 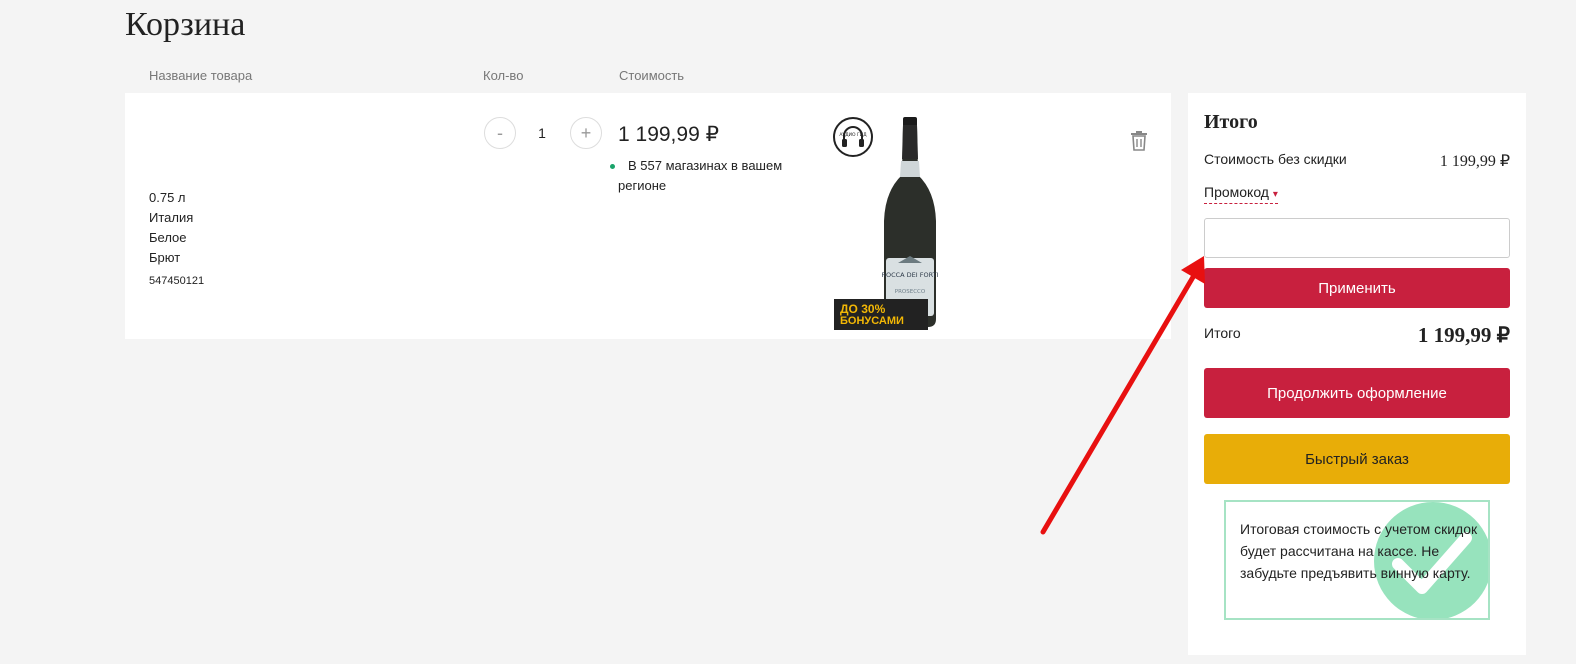 What do you see at coordinates (500, 133) in the screenshot?
I see `quantity-decrease-button: -` at bounding box center [500, 133].